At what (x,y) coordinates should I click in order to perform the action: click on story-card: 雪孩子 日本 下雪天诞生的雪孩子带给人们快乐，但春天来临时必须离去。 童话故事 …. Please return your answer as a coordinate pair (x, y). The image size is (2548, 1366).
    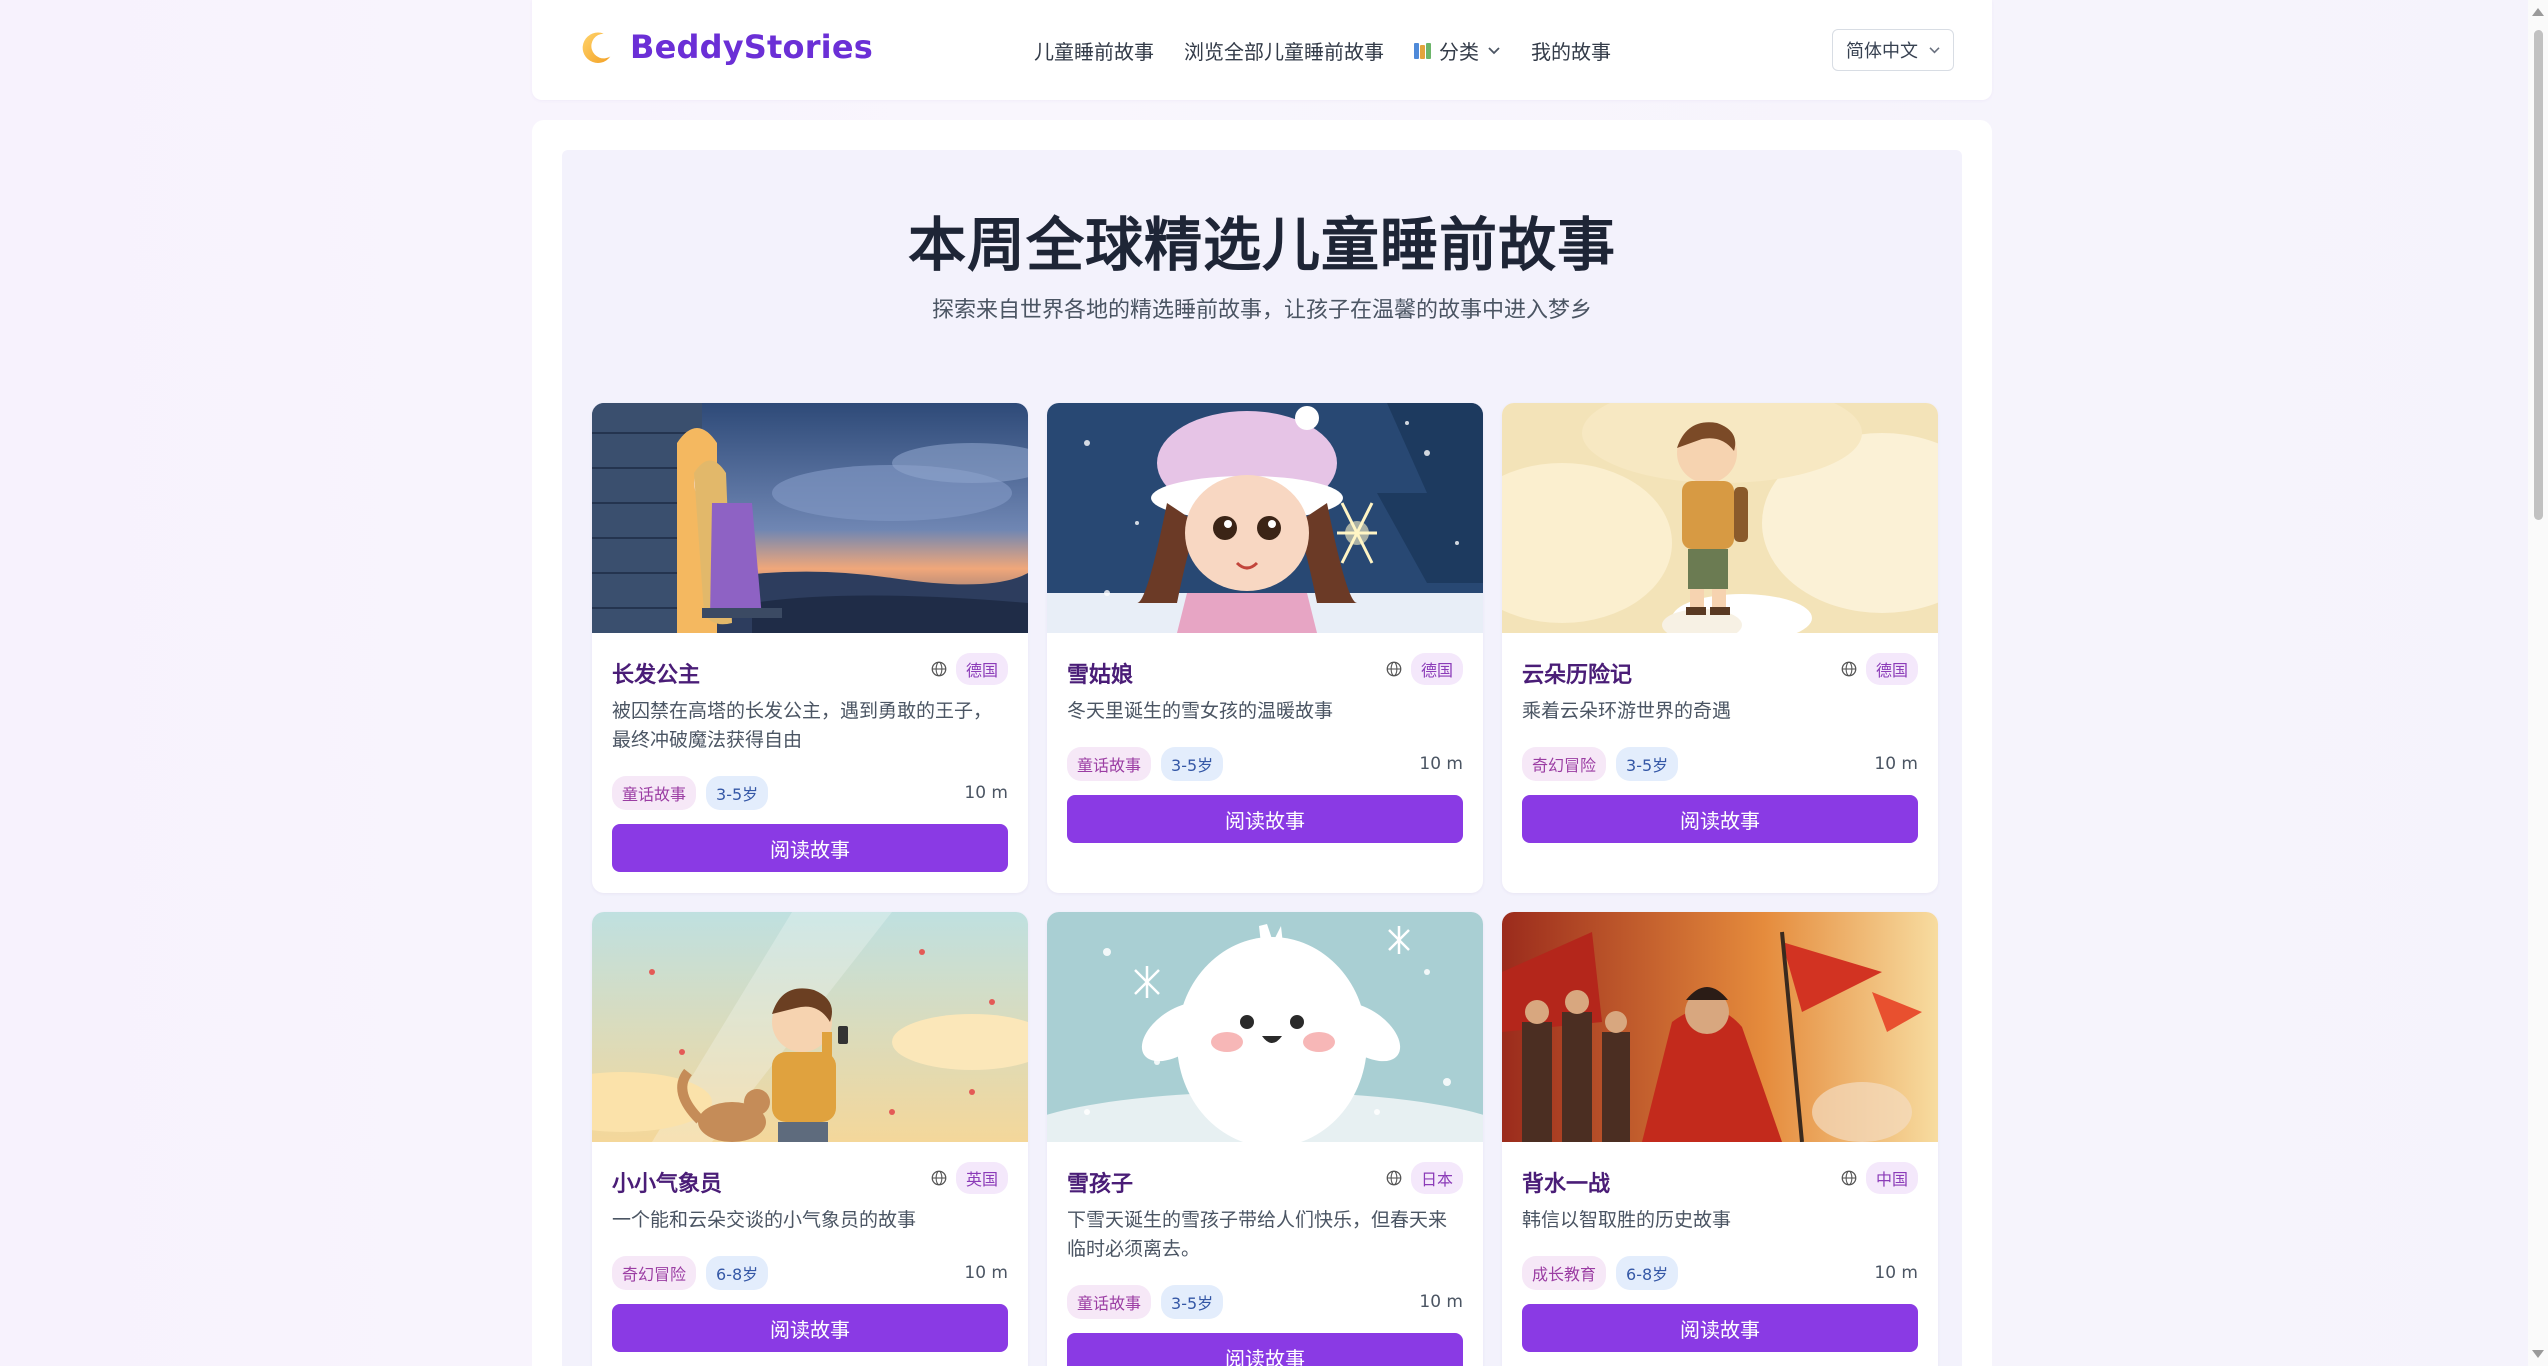
    Looking at the image, I should click on (1265, 1139).